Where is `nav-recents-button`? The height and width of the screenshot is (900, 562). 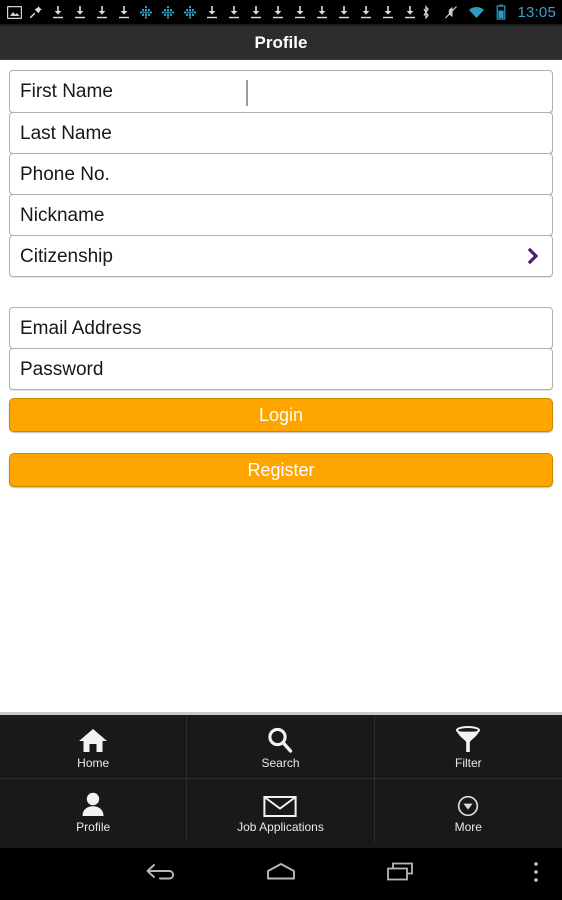
nav-recents-button is located at coordinates (401, 874).